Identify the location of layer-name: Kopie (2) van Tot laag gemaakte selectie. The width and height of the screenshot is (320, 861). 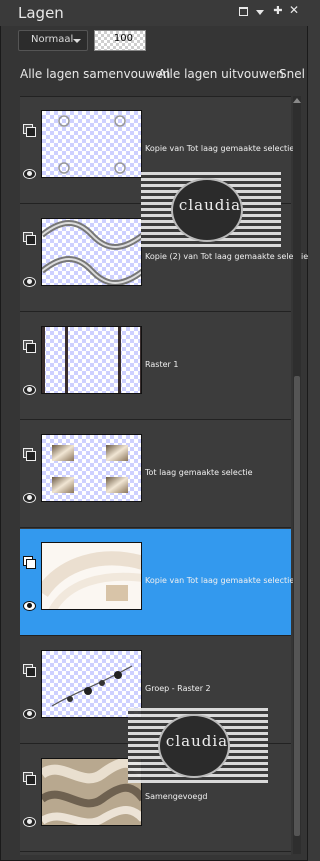
(227, 256).